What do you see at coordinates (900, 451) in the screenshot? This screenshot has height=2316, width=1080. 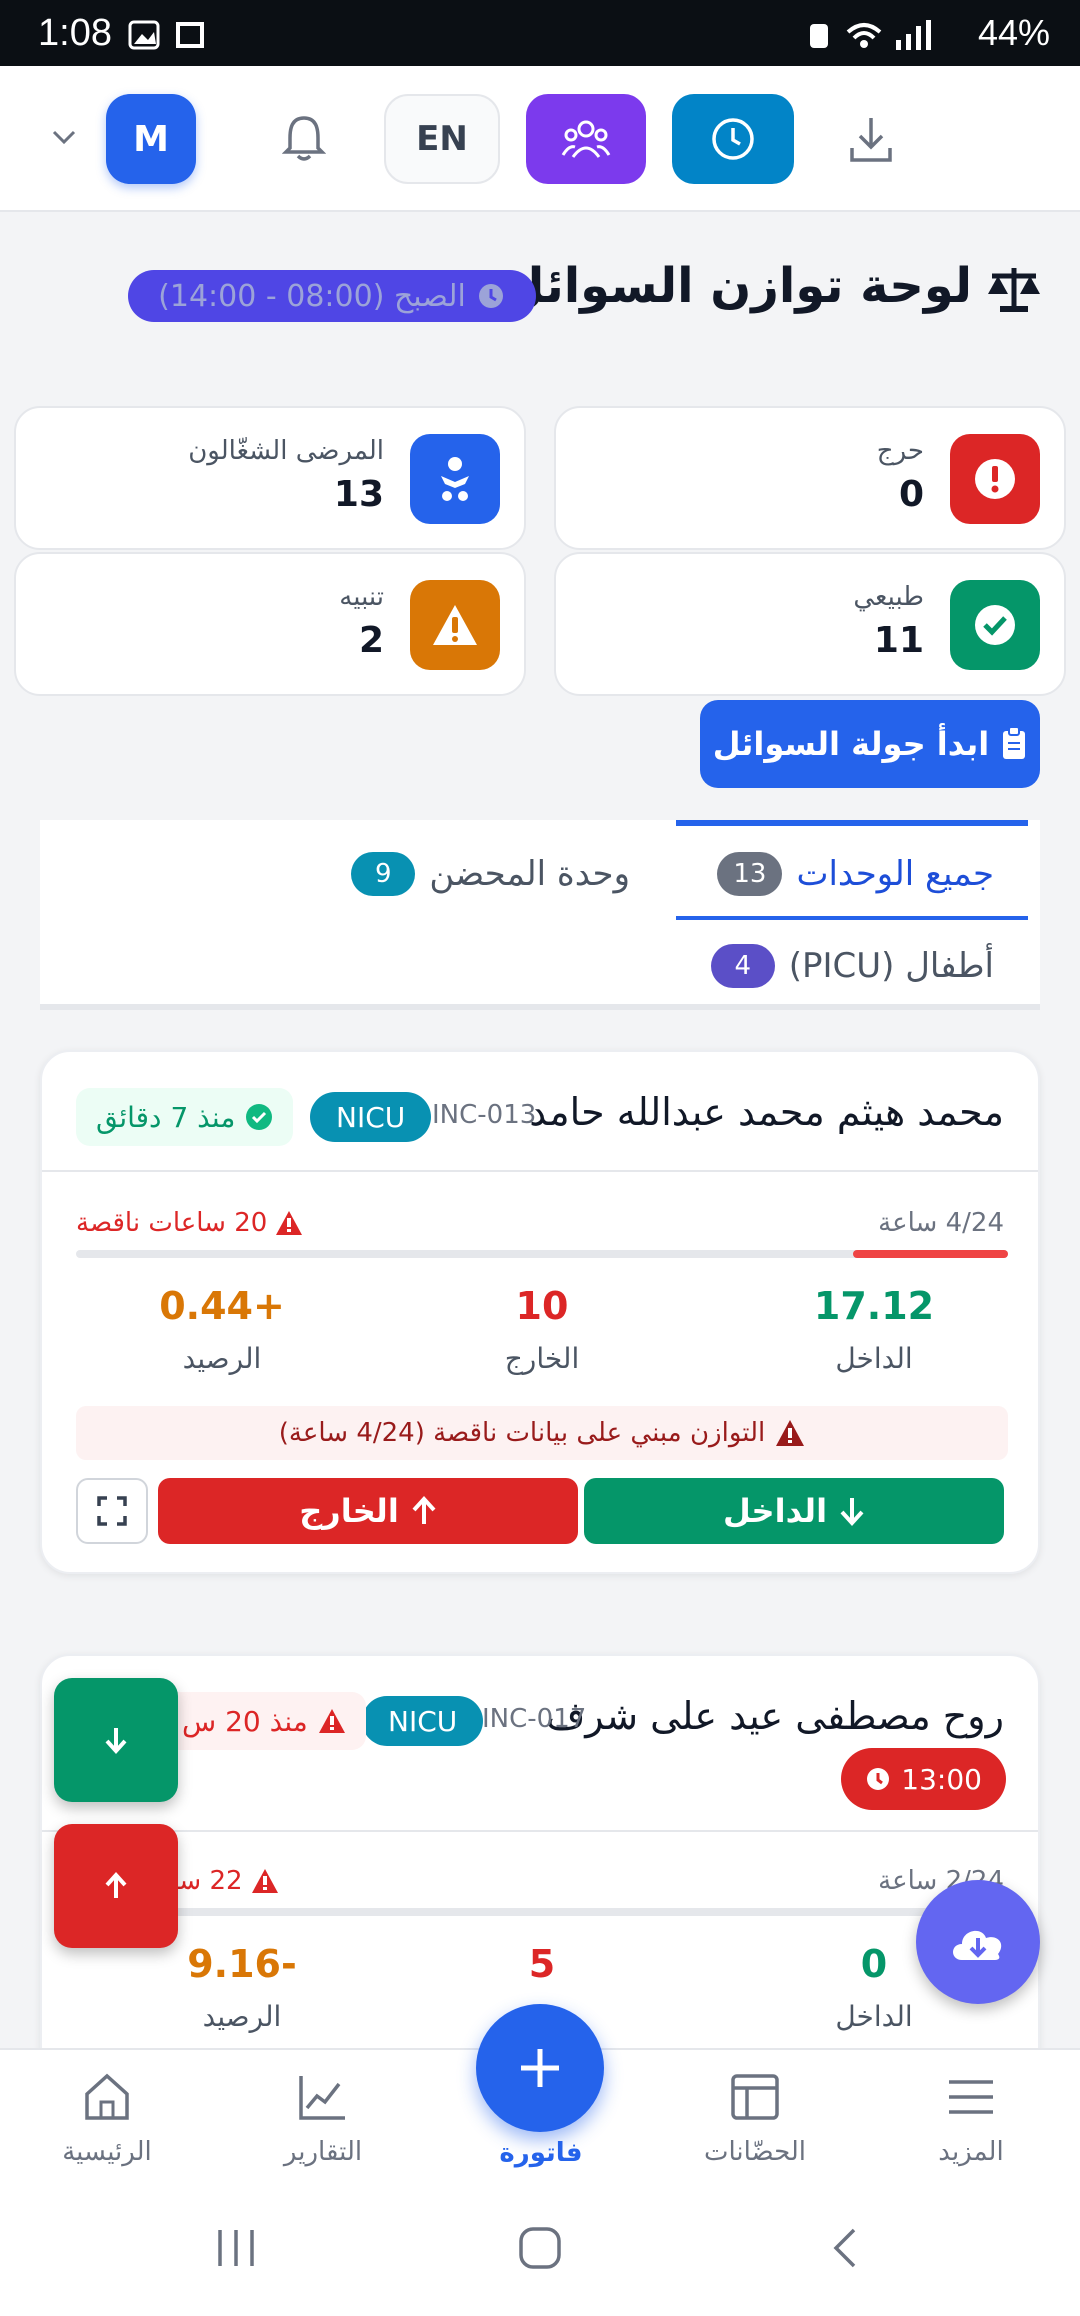 I see `stat-label: حرج` at bounding box center [900, 451].